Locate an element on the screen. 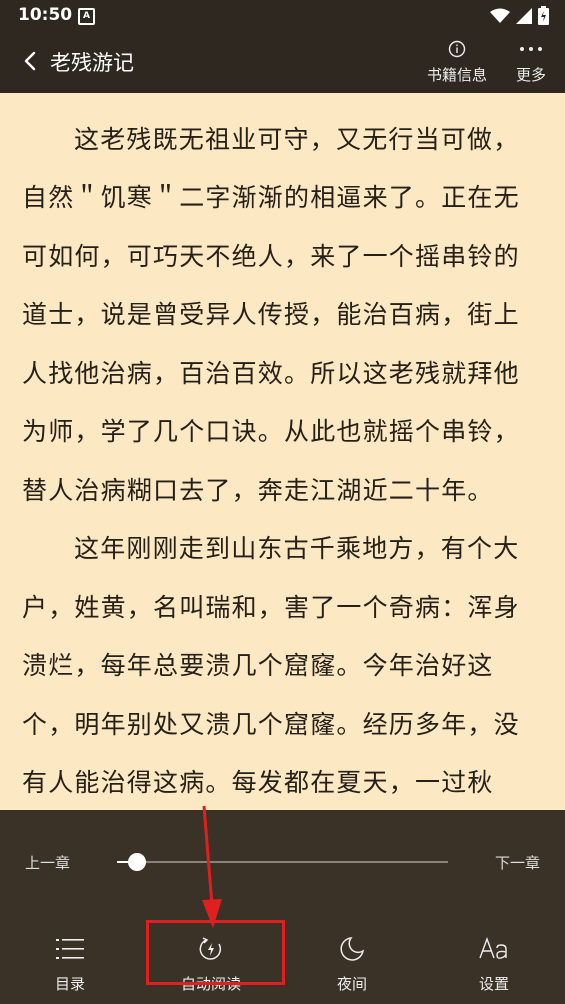 The image size is (565, 1004). signal-icon is located at coordinates (524, 16).